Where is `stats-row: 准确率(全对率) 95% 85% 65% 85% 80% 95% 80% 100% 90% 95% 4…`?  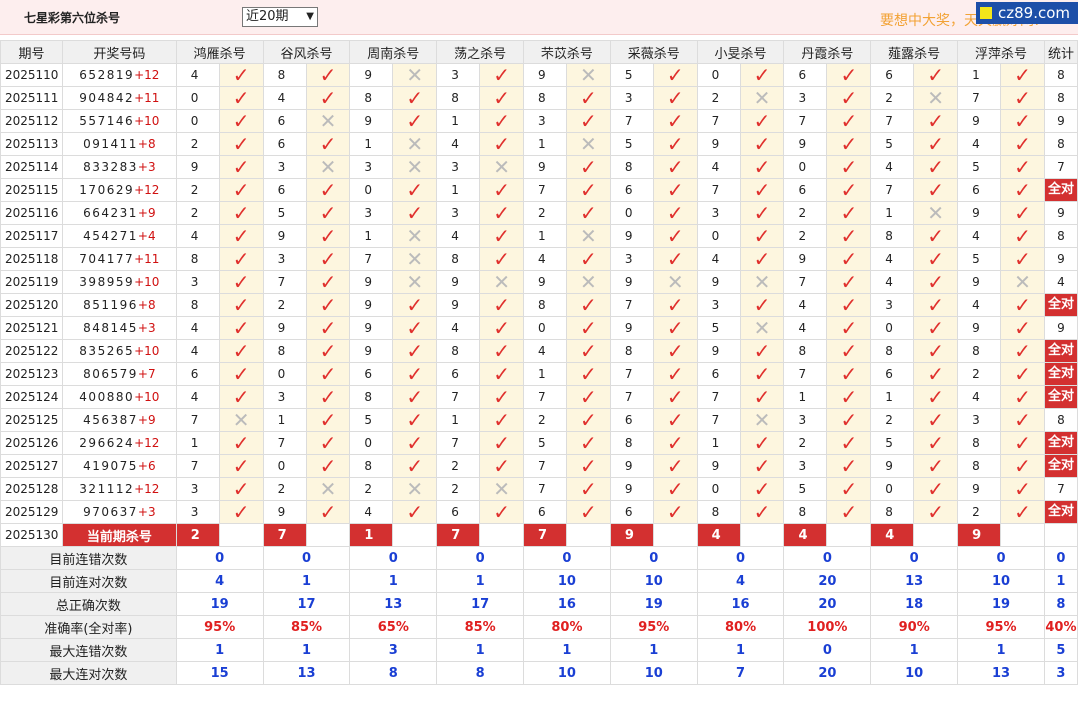
stats-row: 准确率(全对率) 95% 85% 65% 85% 80% 95% 80% 100% 90% 95% 4… is located at coordinates (539, 627).